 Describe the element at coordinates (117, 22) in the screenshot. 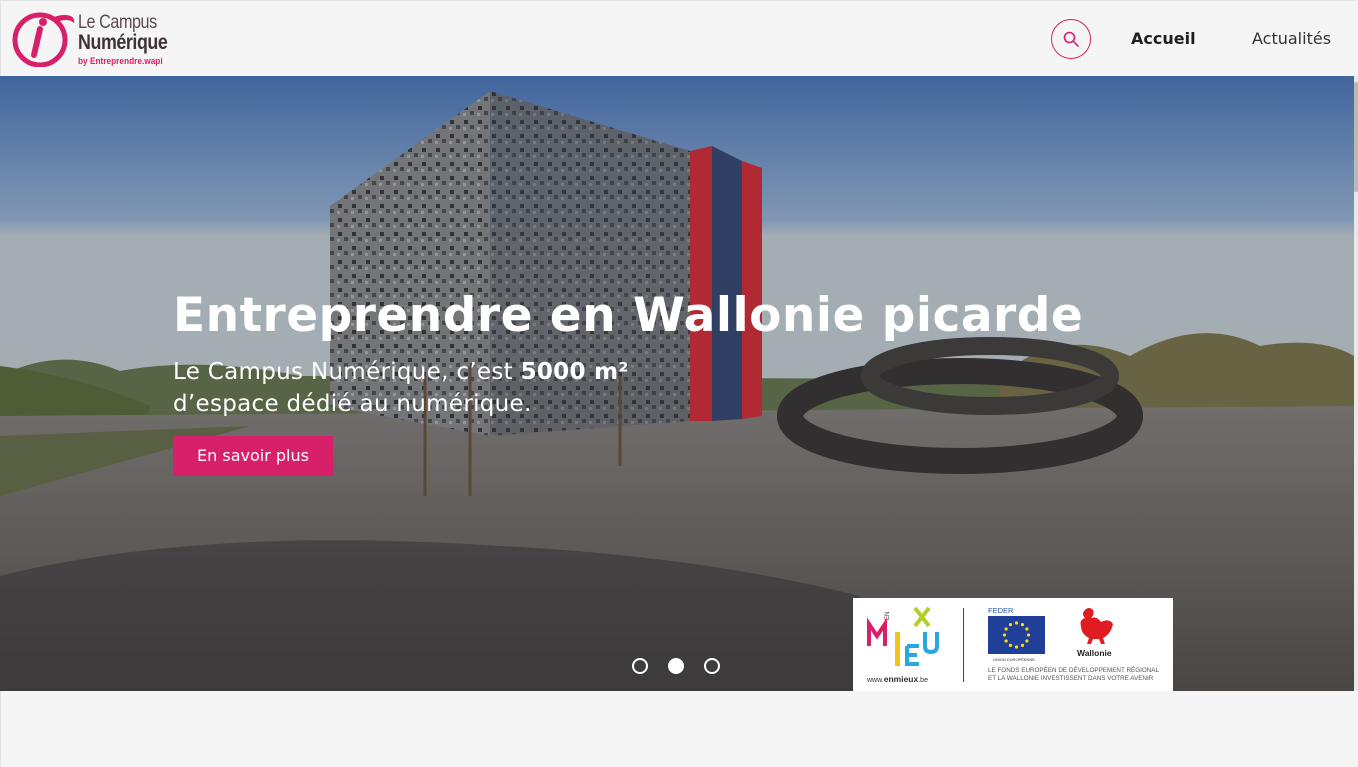

I see `logo-line-1: Le Campus` at that location.